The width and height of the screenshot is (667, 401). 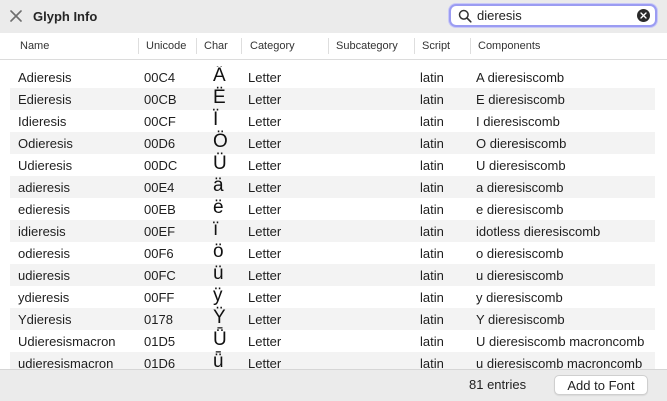 What do you see at coordinates (159, 187) in the screenshot?
I see `cell-unicode: 00E4` at bounding box center [159, 187].